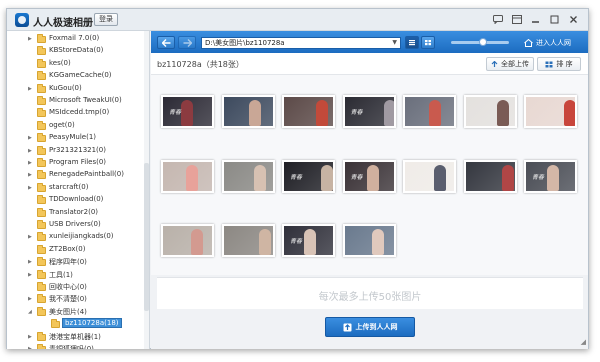 This screenshot has height=362, width=600. I want to click on tree-item: ▶ xunleijiangkads(0), so click(77, 237).